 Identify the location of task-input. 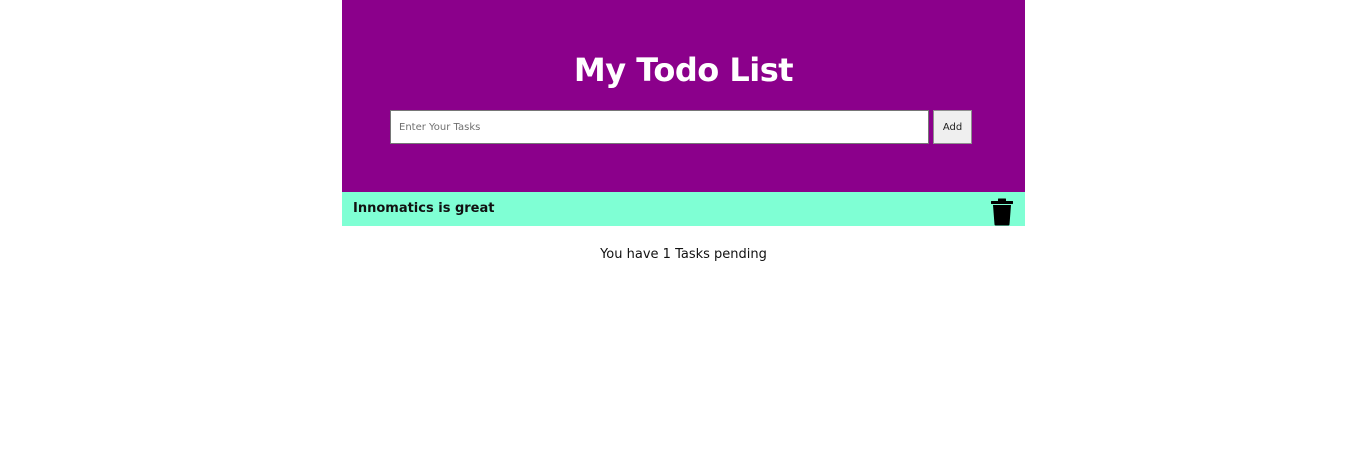
(659, 127).